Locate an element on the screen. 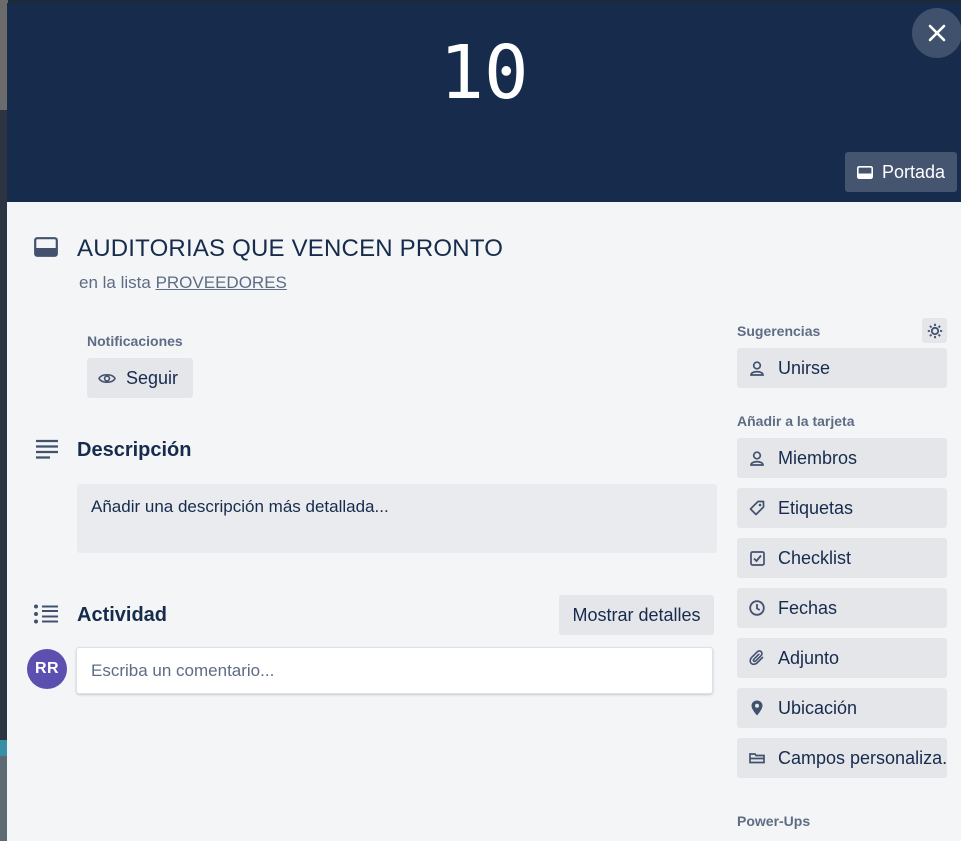 The image size is (961, 841). dates-button: Fechas is located at coordinates (842, 608).